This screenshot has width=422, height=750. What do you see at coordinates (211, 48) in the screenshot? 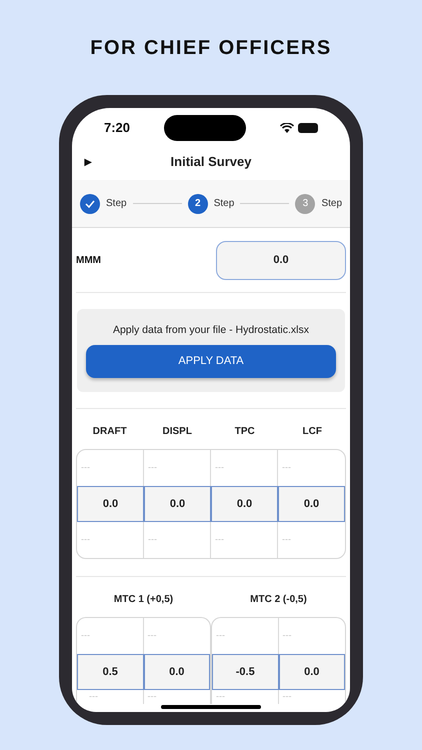
I see `headline: FOR CHIEF OFFICERS` at bounding box center [211, 48].